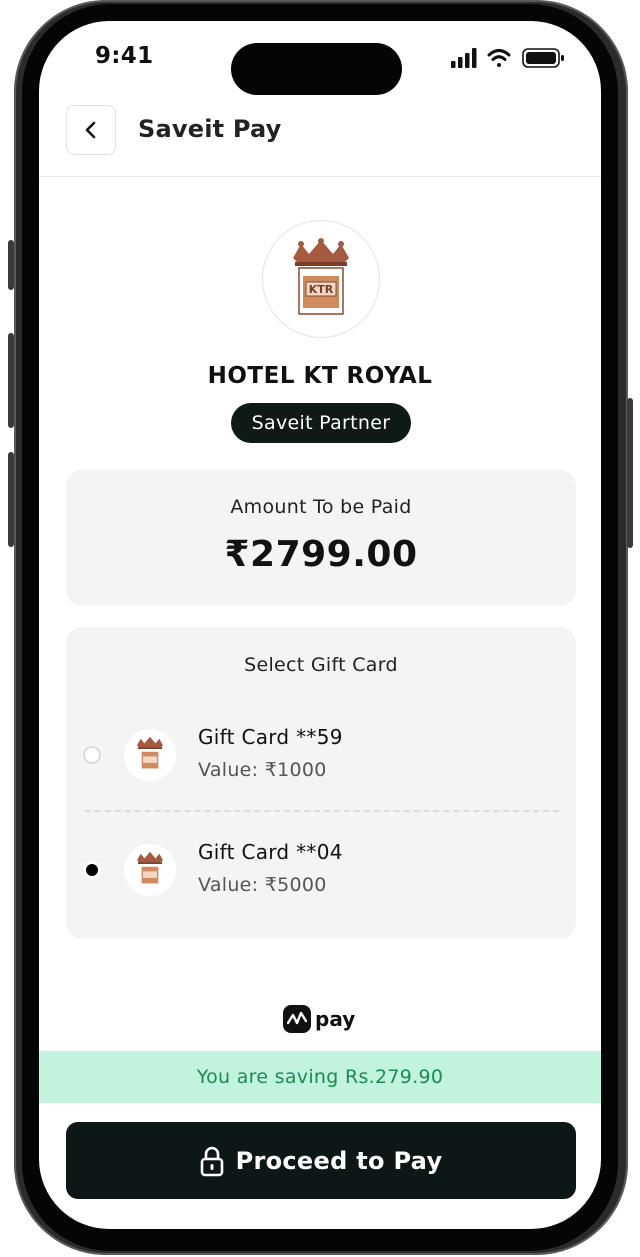 The height and width of the screenshot is (1257, 640). Describe the element at coordinates (11, 265) in the screenshot. I see `silent-switch` at that location.